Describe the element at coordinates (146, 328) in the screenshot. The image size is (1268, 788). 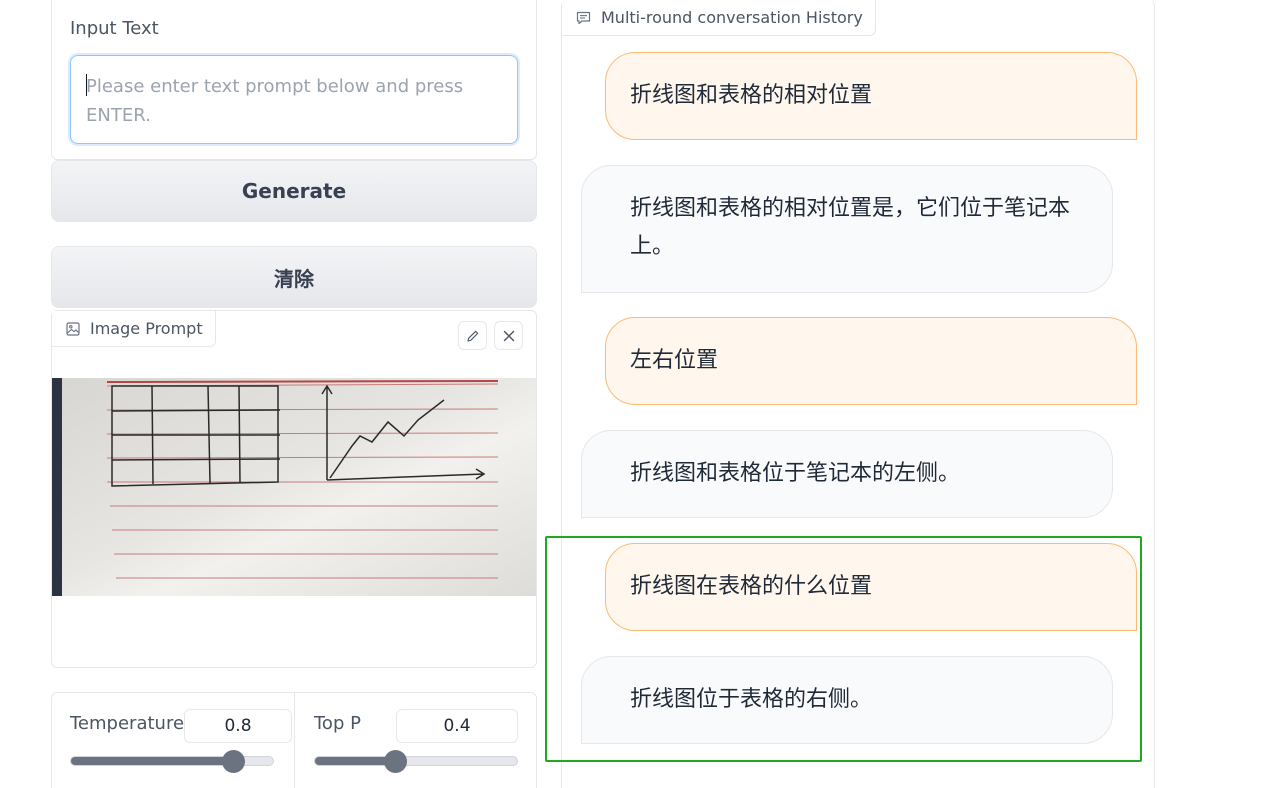
I see `image-prompt-label: Image Prompt` at that location.